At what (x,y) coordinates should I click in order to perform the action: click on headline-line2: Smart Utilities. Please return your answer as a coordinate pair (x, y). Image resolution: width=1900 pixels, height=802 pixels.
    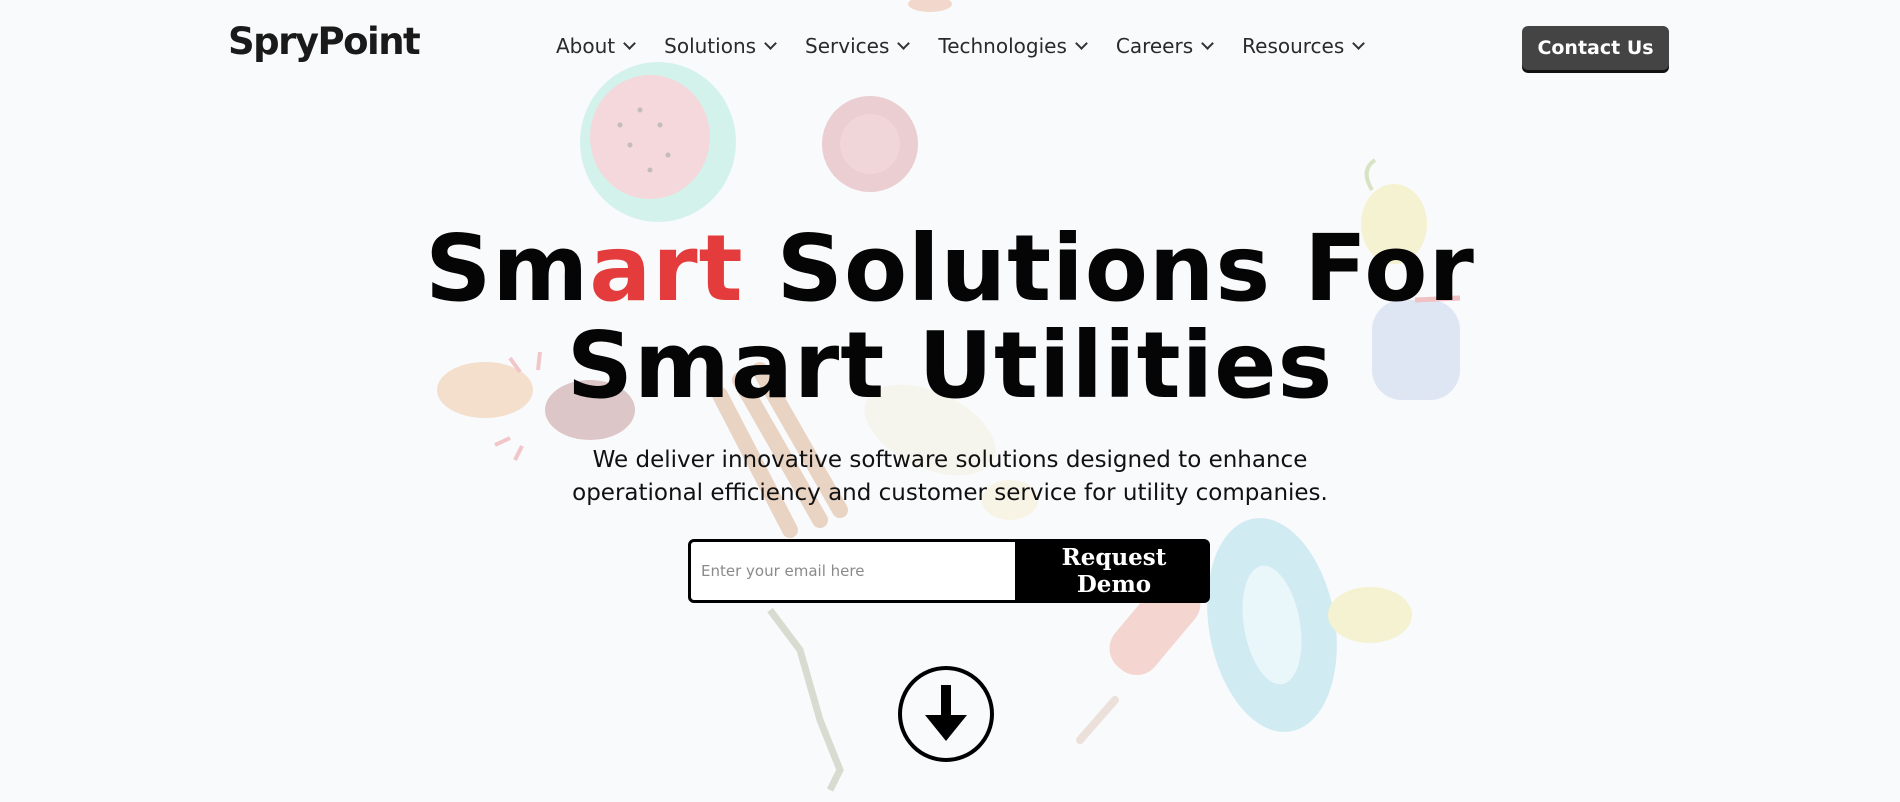
    Looking at the image, I should click on (950, 365).